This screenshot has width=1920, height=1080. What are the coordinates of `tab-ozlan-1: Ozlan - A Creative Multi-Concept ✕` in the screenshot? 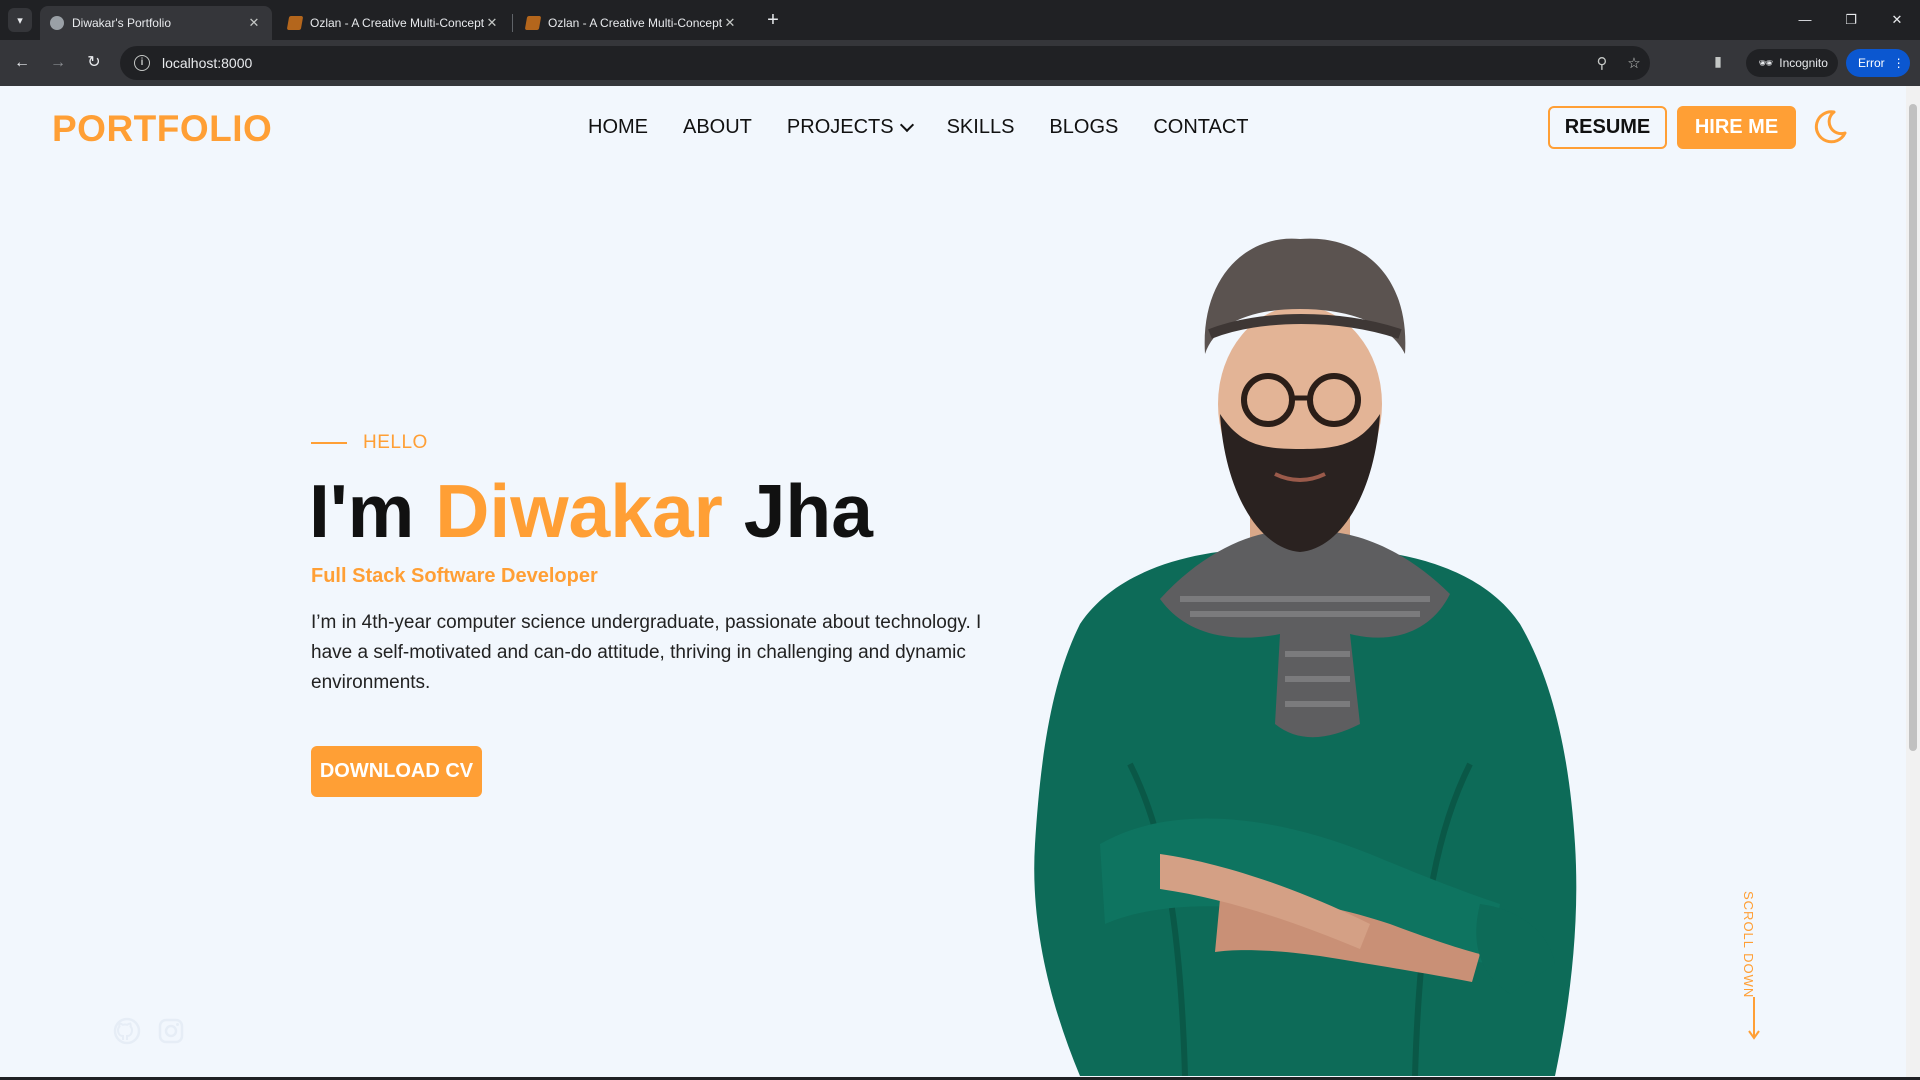 It's located at (394, 23).